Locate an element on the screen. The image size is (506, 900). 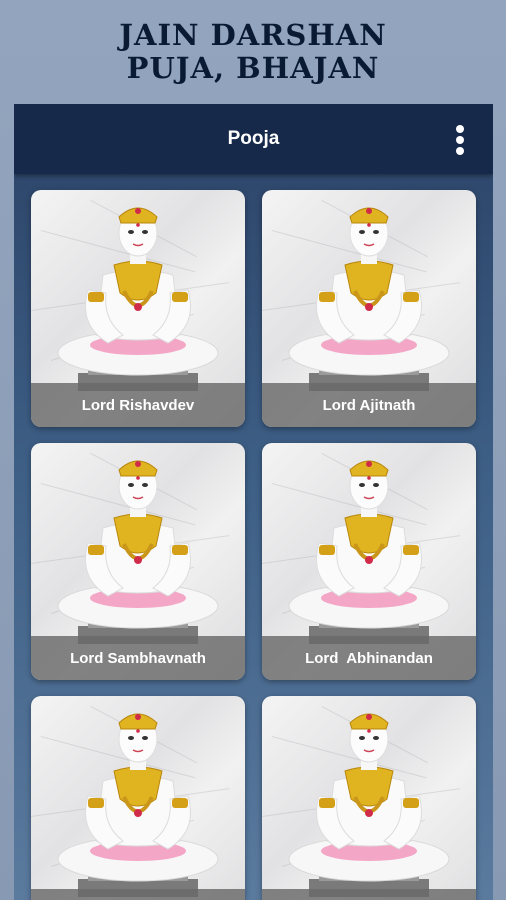
page-title: Pooja is located at coordinates (253, 138).